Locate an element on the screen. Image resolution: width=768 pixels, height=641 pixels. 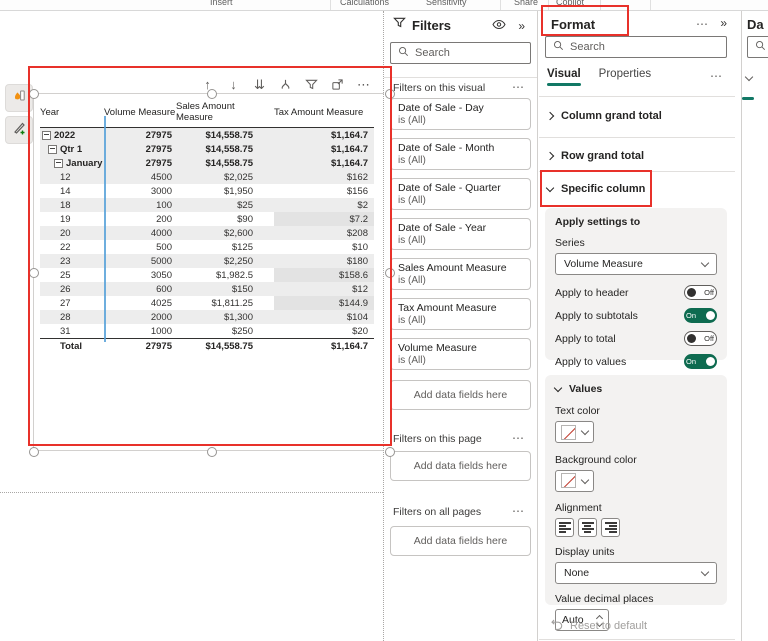
matrix-cell-sales: $1,811.25 is located at coordinates (225, 303).